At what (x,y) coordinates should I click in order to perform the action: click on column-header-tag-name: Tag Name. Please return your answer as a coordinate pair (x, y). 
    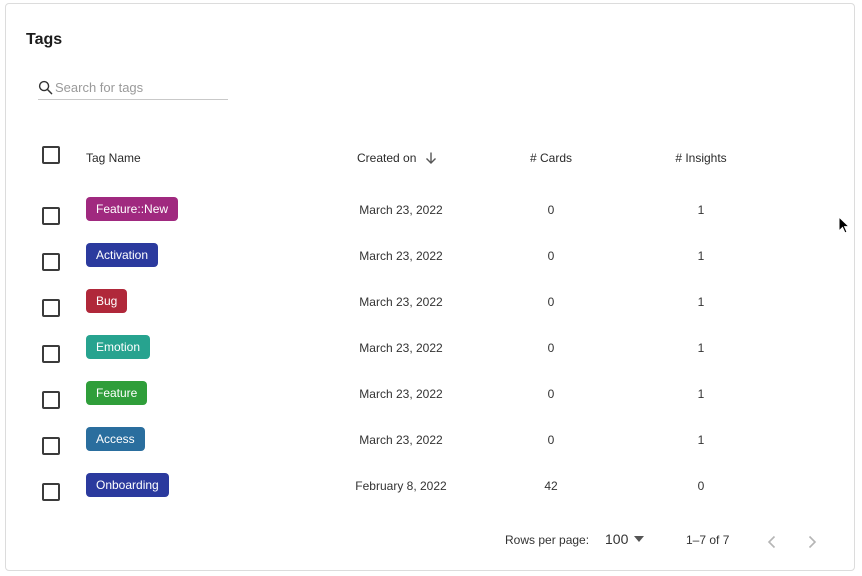
    Looking at the image, I should click on (113, 158).